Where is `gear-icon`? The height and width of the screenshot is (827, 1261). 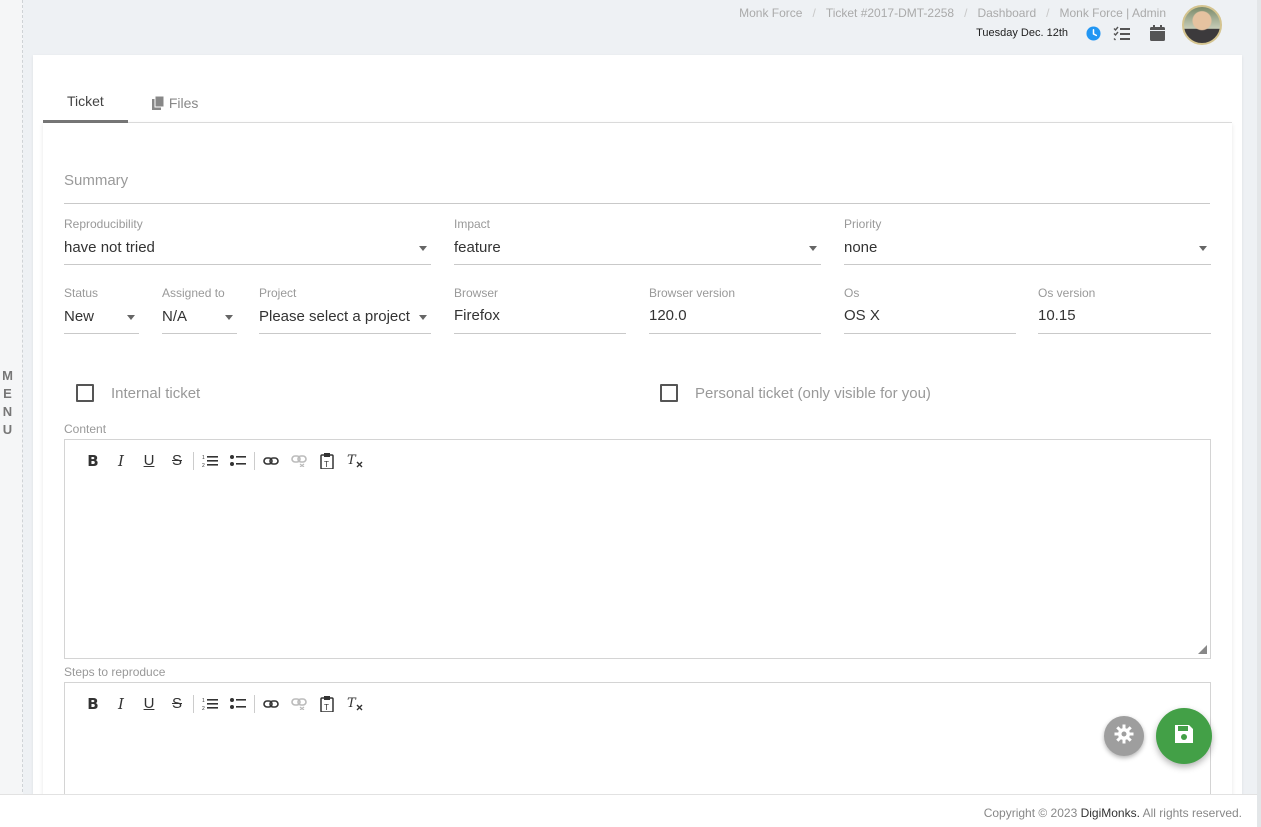 gear-icon is located at coordinates (1124, 736).